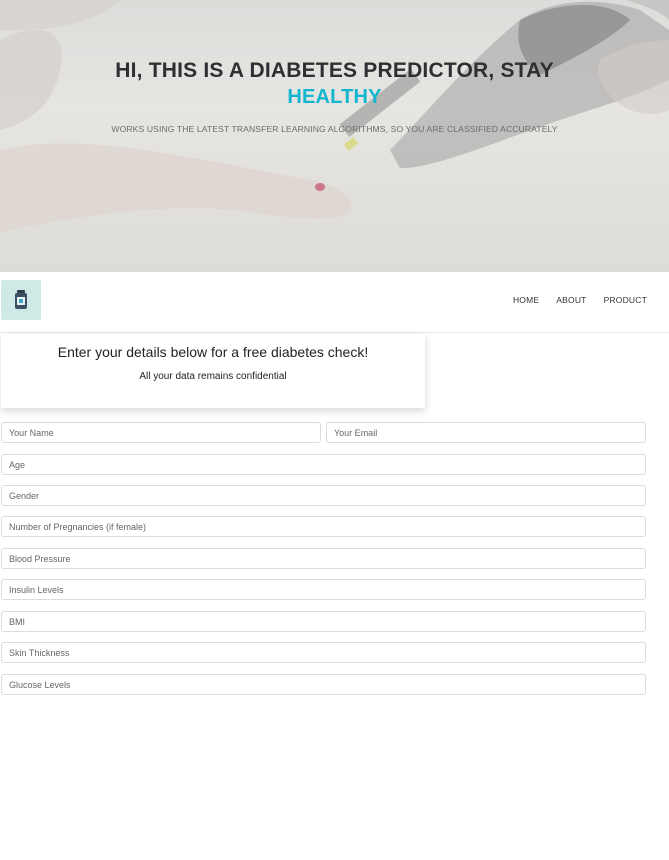 The image size is (669, 860). What do you see at coordinates (625, 300) in the screenshot?
I see `nav-product-link: PRODUCT` at bounding box center [625, 300].